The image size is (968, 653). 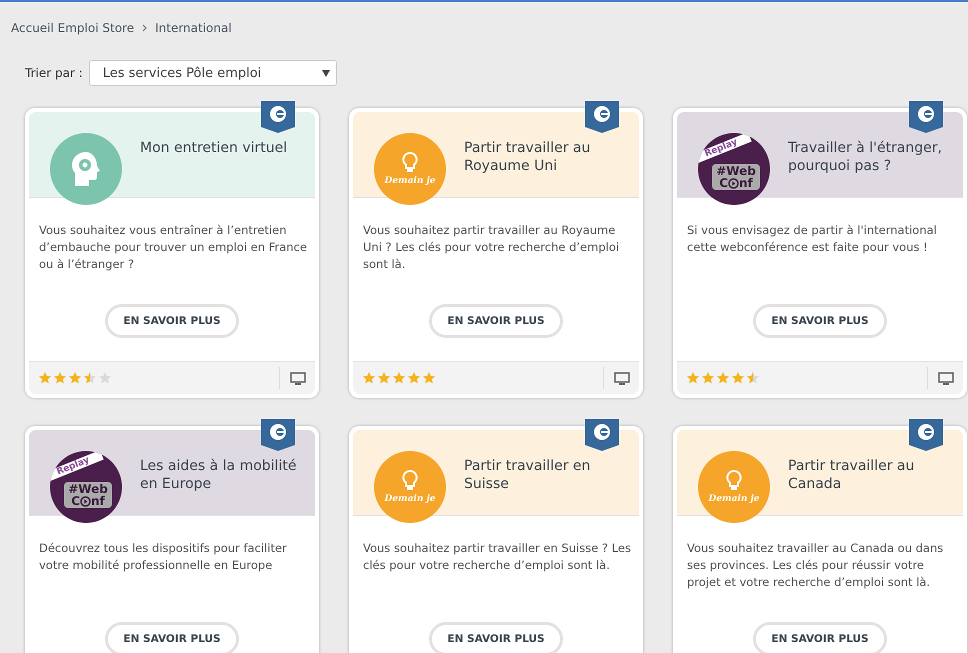 I want to click on card-title: Travailler à l'étranger, pourquoi pas ?, so click(x=865, y=157).